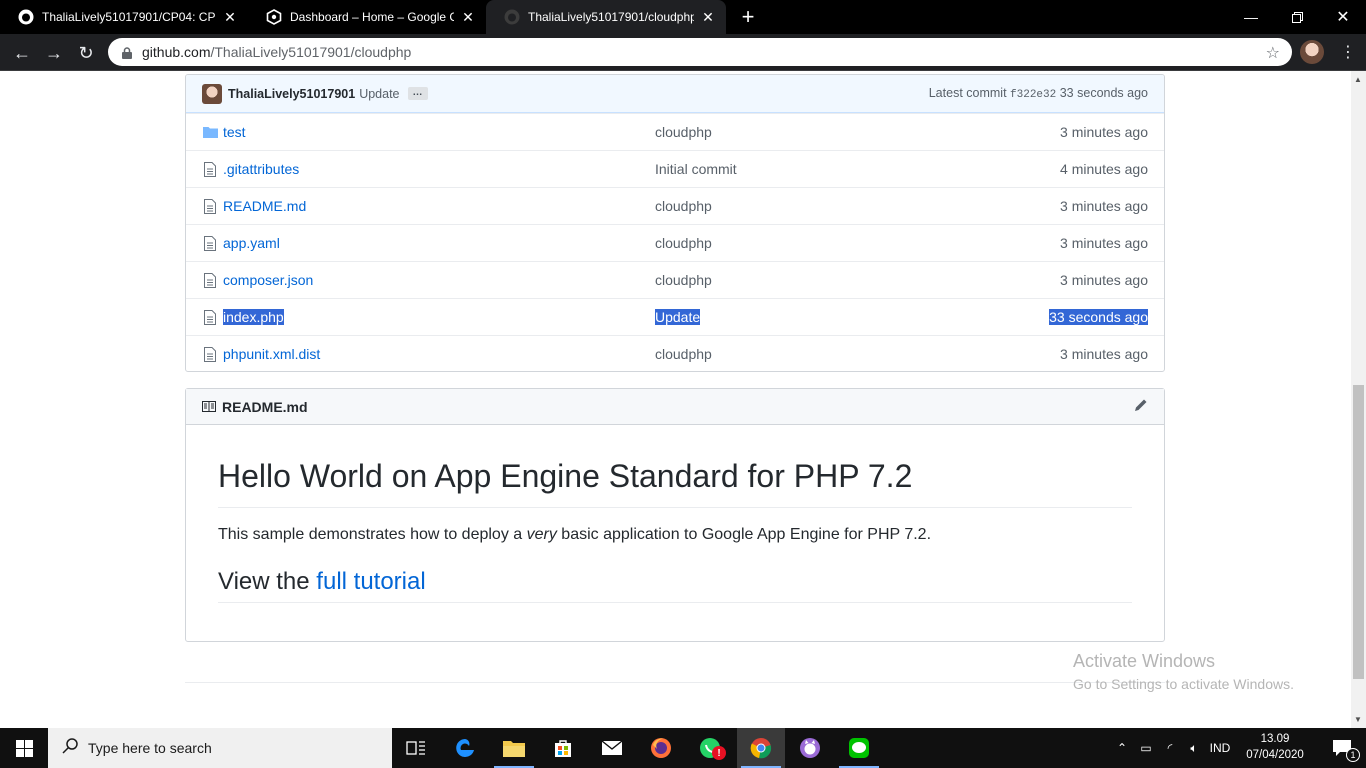 This screenshot has height=768, width=1366. I want to click on whatsapp-icon: !, so click(710, 748).